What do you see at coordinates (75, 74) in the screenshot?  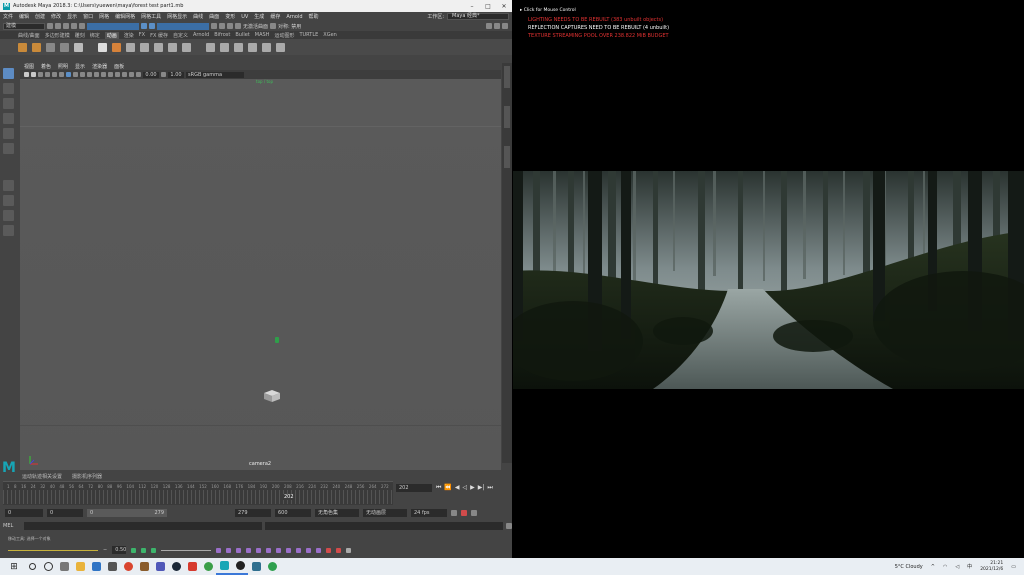 I see `smooth-shade-icon` at bounding box center [75, 74].